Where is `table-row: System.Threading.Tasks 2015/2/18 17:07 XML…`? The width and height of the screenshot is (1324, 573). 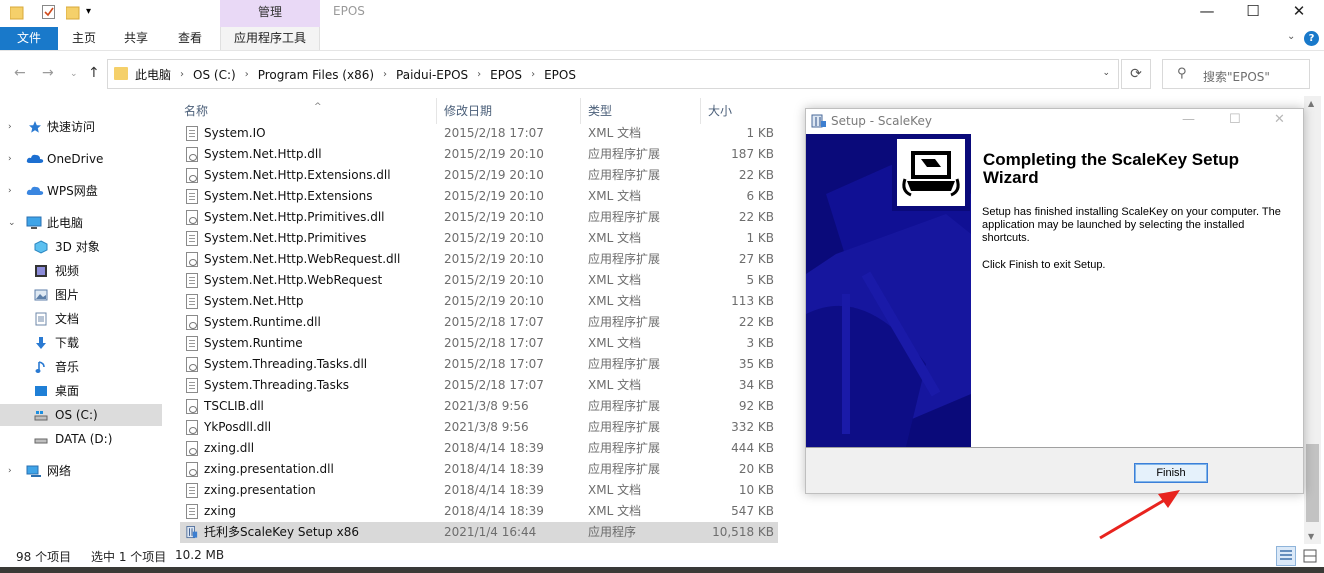
table-row: System.Threading.Tasks 2015/2/18 17:07 XML… is located at coordinates (479, 385).